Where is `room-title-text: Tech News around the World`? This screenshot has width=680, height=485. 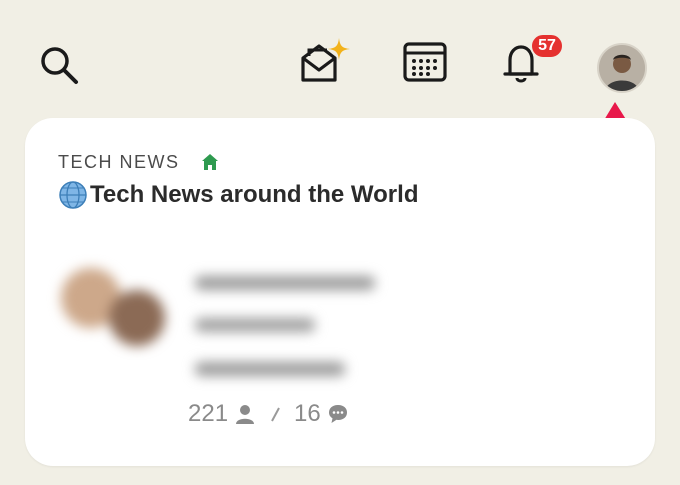
room-title-text: Tech News around the World is located at coordinates (254, 194).